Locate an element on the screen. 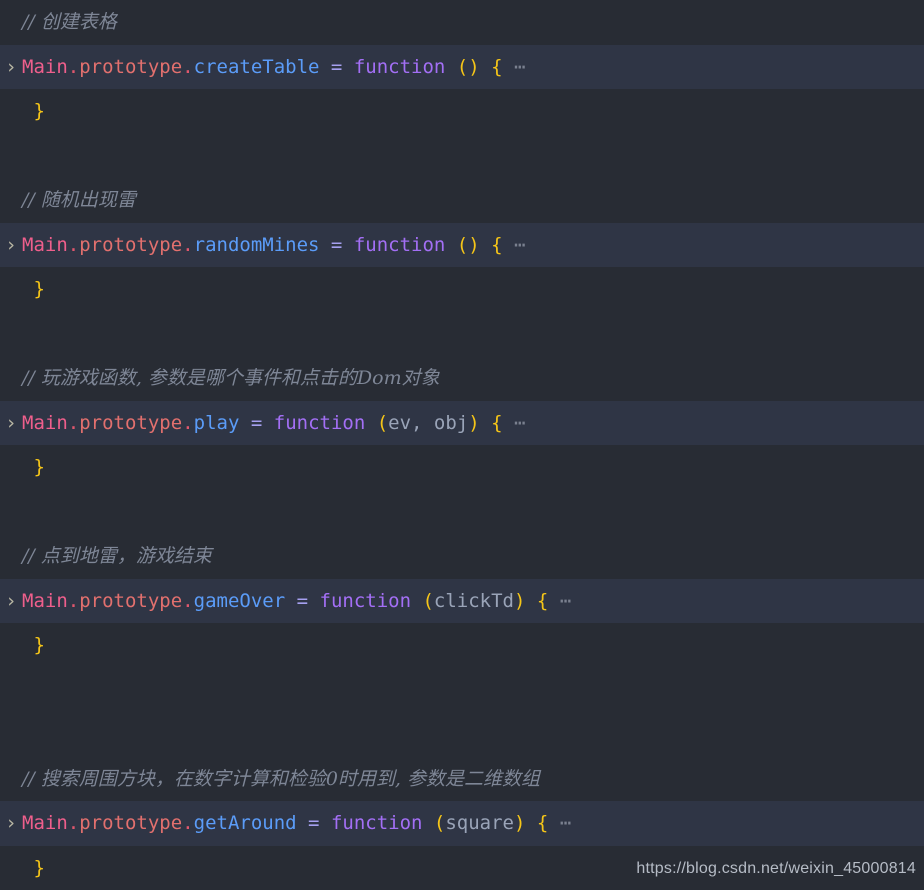 The image size is (924, 890). token-method-name: getAround is located at coordinates (245, 823).